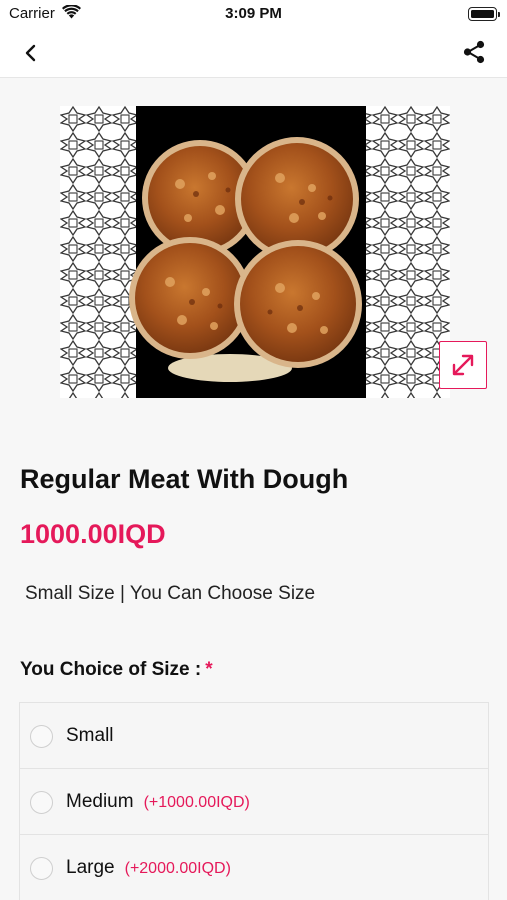 The width and height of the screenshot is (507, 900). What do you see at coordinates (484, 14) in the screenshot?
I see `battery-icon` at bounding box center [484, 14].